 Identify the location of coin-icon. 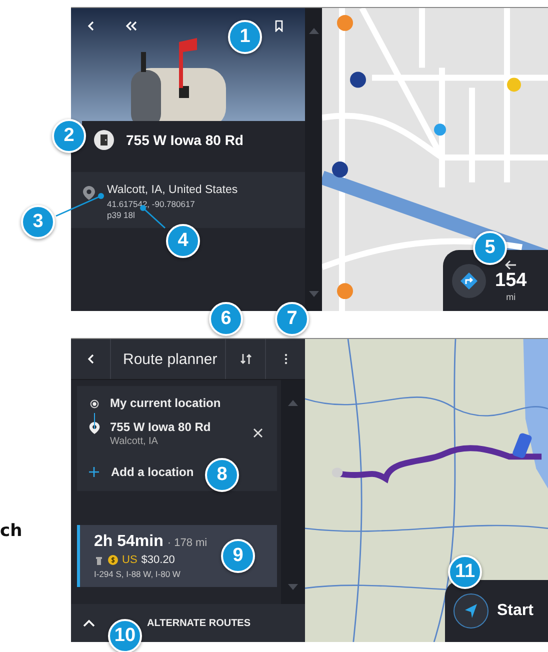
(113, 560).